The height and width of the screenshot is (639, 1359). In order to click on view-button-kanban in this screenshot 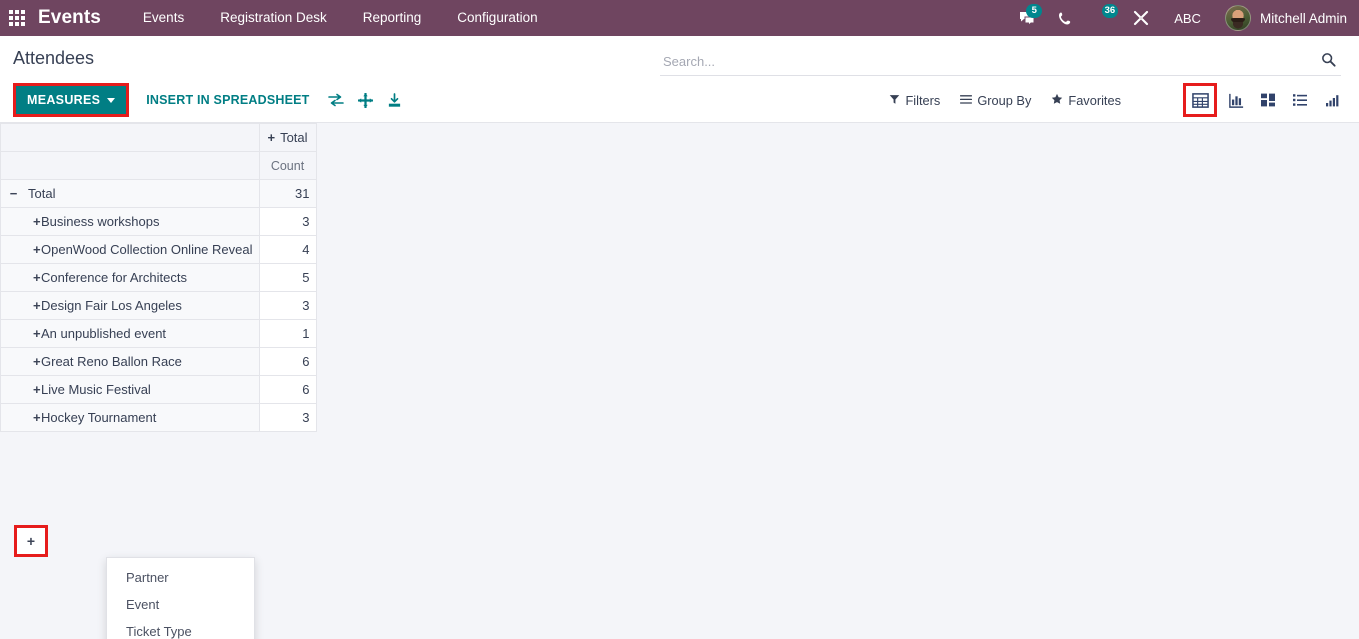, I will do `click(1268, 100)`.